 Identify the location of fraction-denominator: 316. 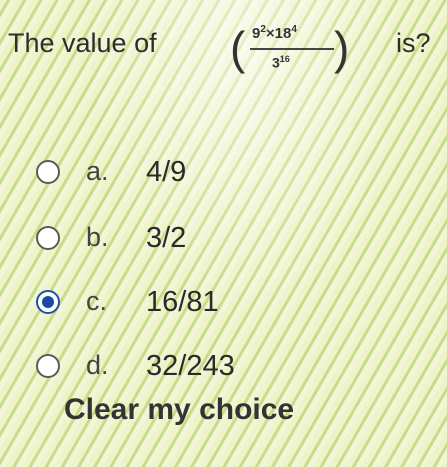
(281, 62).